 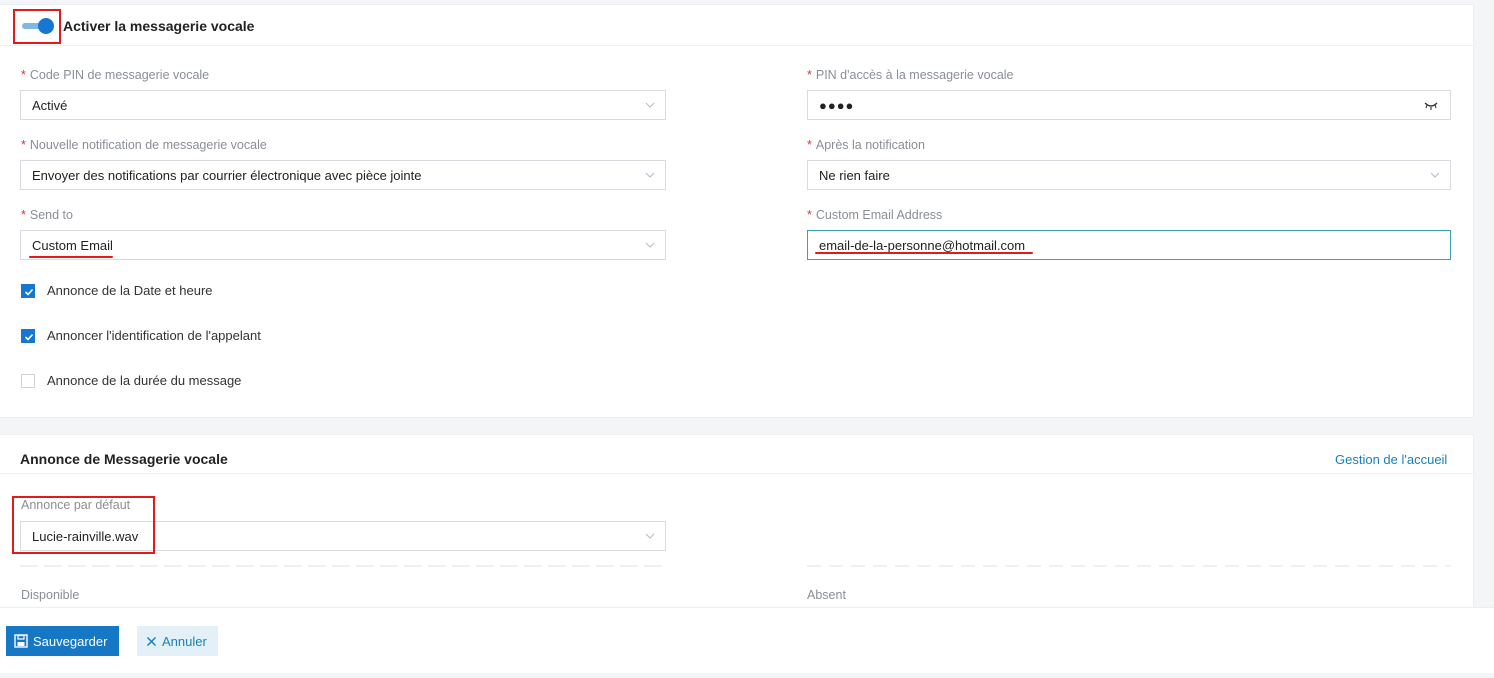 What do you see at coordinates (50, 105) in the screenshot?
I see `pin-code-value: Activé` at bounding box center [50, 105].